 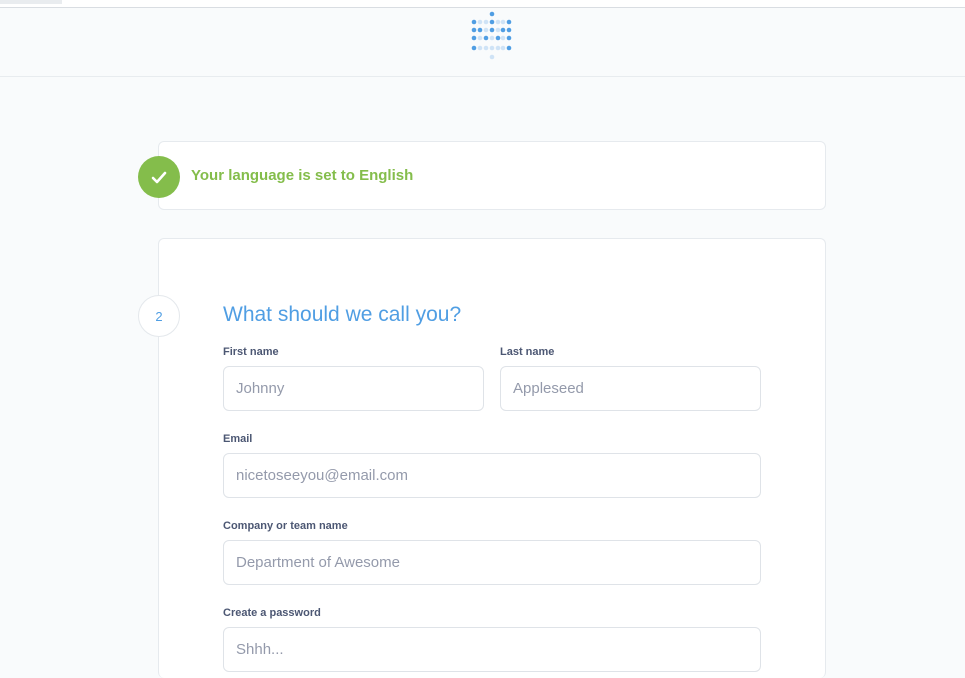 I want to click on email-input, so click(x=492, y=475).